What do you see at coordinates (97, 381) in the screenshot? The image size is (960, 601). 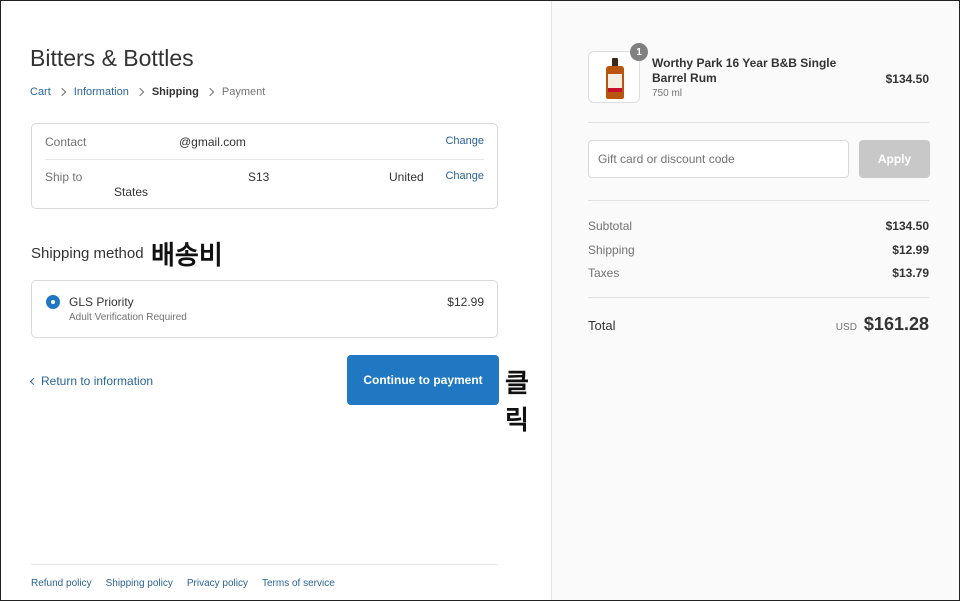 I see `return-link-label: Return to information` at bounding box center [97, 381].